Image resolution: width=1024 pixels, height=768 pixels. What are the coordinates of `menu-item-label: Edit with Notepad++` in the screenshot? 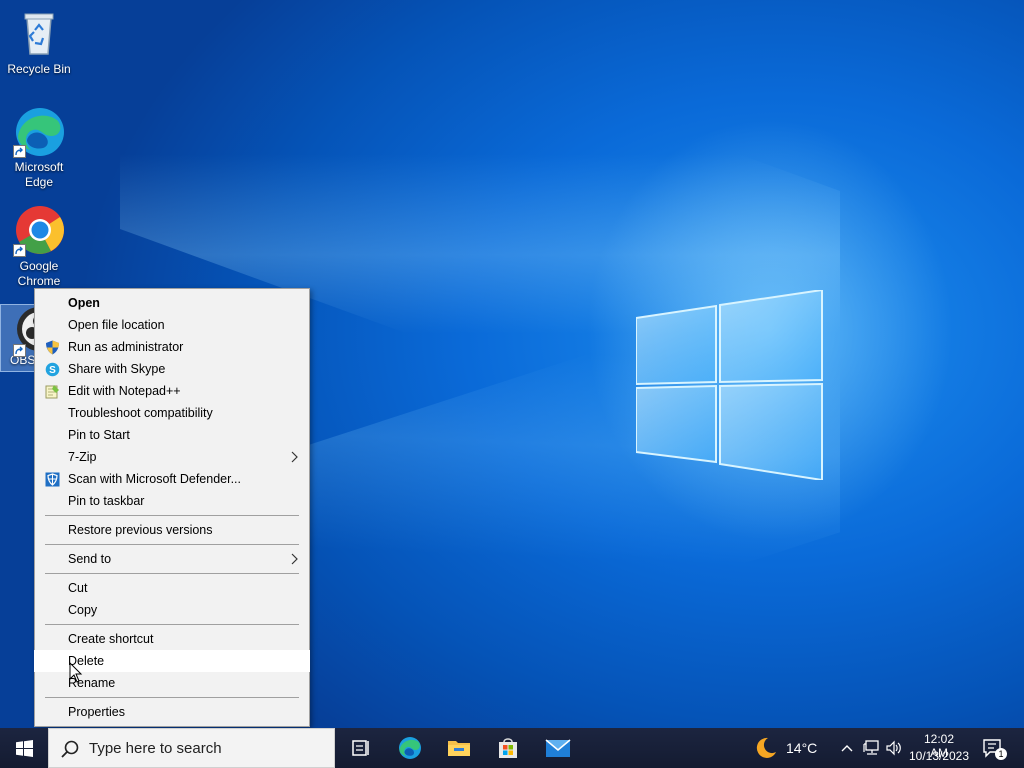 It's located at (124, 391).